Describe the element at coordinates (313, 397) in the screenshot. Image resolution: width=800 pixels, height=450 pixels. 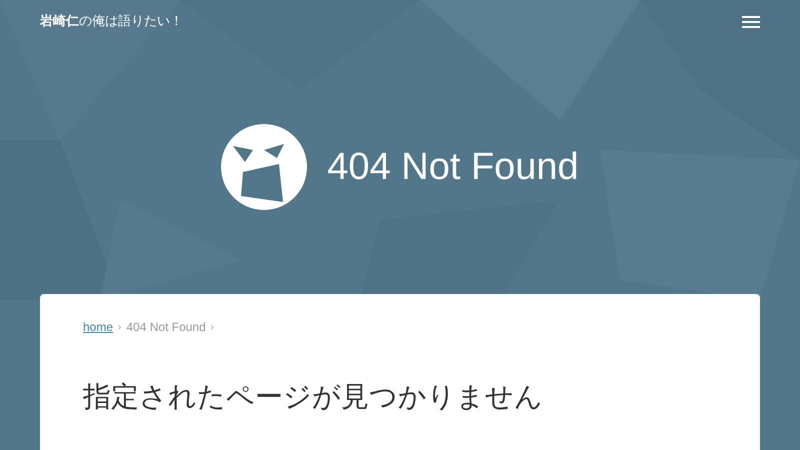
I see `page-heading: 指定されたページが見つかりません` at that location.